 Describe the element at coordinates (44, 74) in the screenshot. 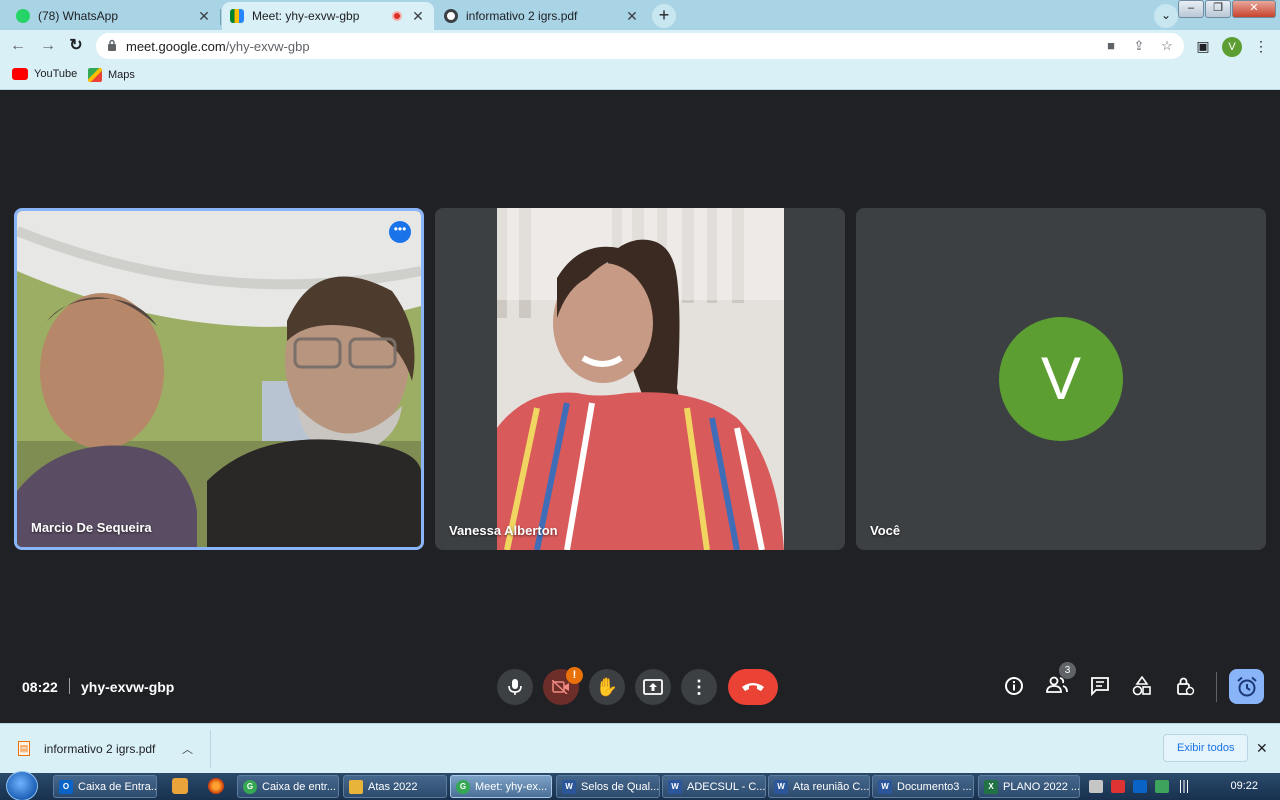

I see `bookmark-youtube: YouTube` at that location.